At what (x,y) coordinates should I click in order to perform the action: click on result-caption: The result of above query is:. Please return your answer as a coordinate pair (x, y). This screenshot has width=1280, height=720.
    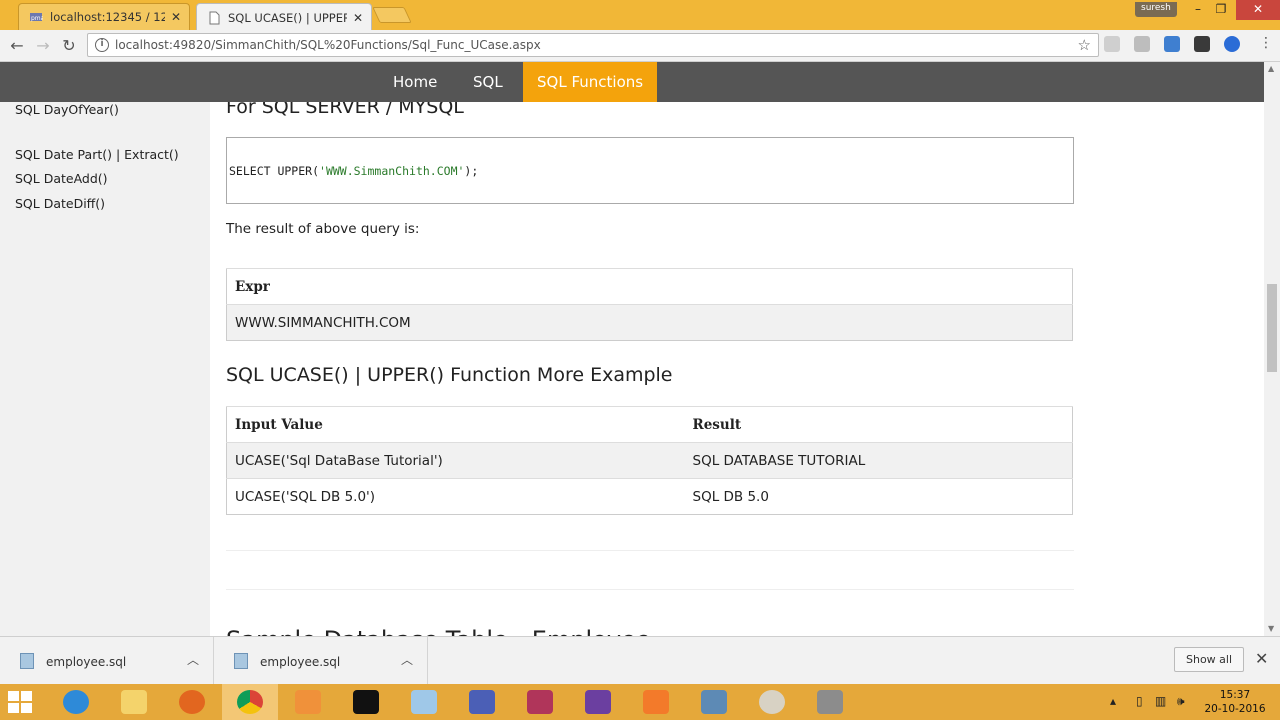
    Looking at the image, I should click on (323, 229).